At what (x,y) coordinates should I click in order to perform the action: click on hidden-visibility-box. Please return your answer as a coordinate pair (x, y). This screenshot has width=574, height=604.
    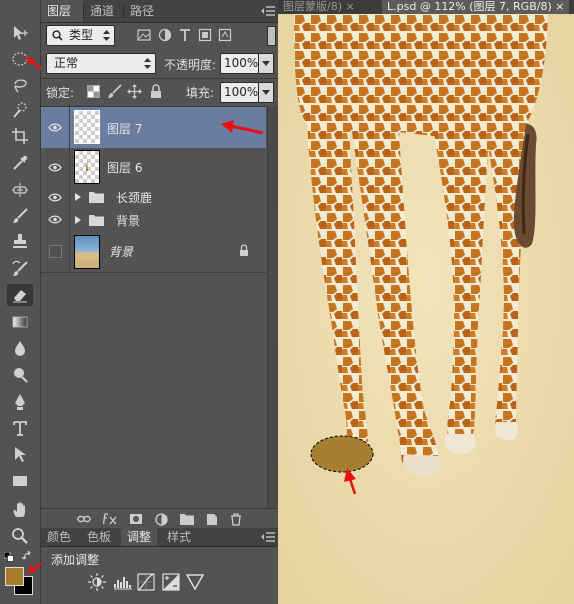
    Looking at the image, I should click on (55, 251).